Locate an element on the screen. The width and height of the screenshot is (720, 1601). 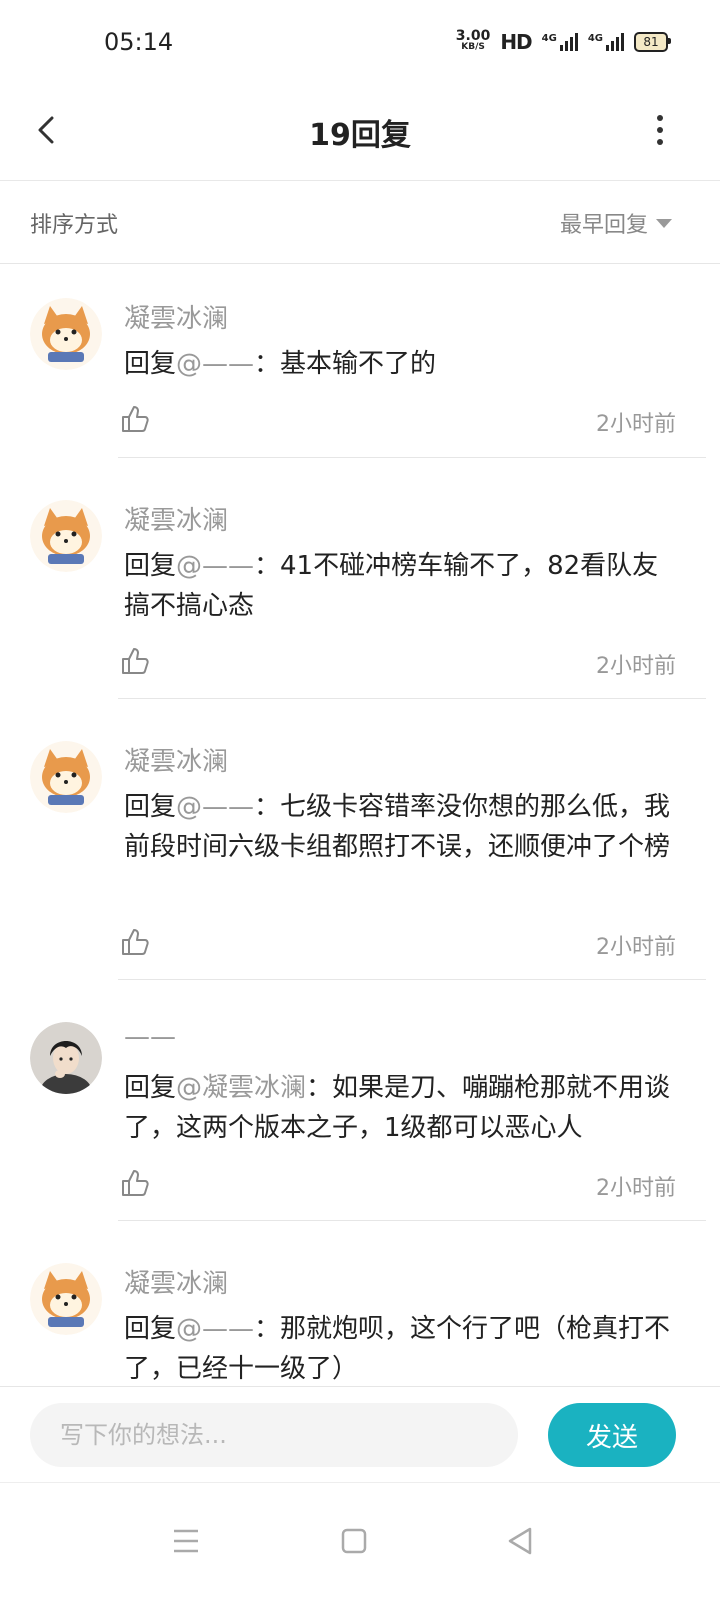
sort-bar: 排序方式 最早回复 is located at coordinates (360, 222).